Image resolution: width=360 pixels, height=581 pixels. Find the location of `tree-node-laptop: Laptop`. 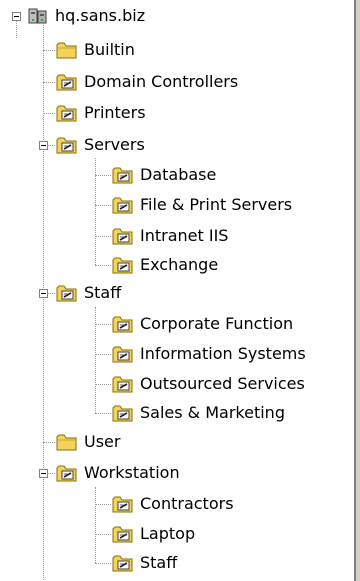

tree-node-laptop: Laptop is located at coordinates (153, 534).